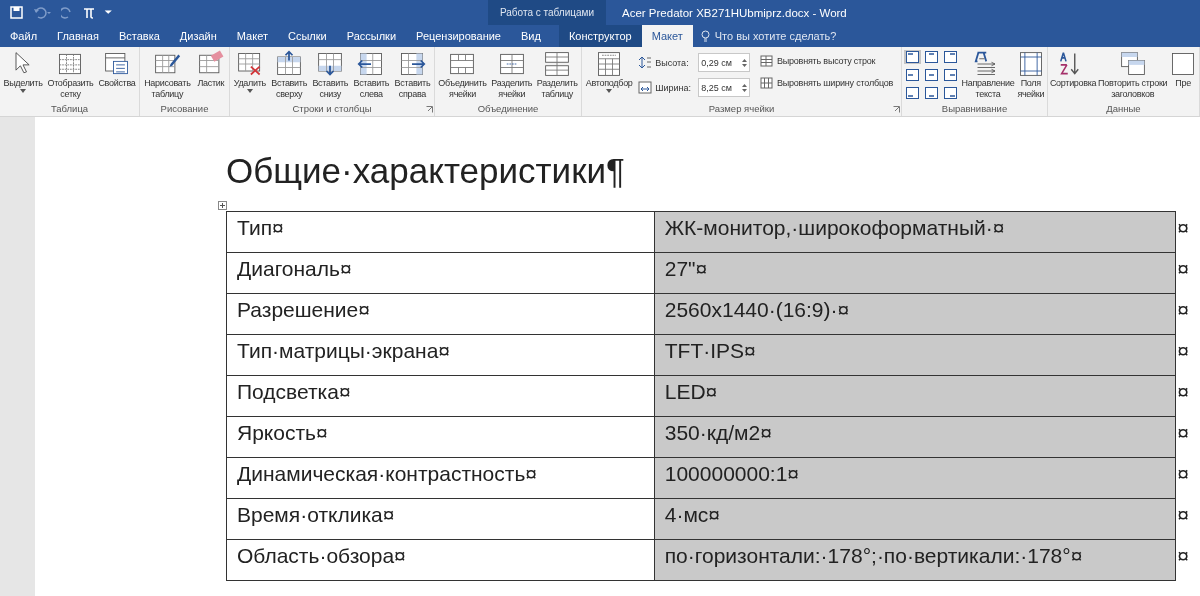  I want to click on ribbon-tab: Дизайн, so click(198, 36).